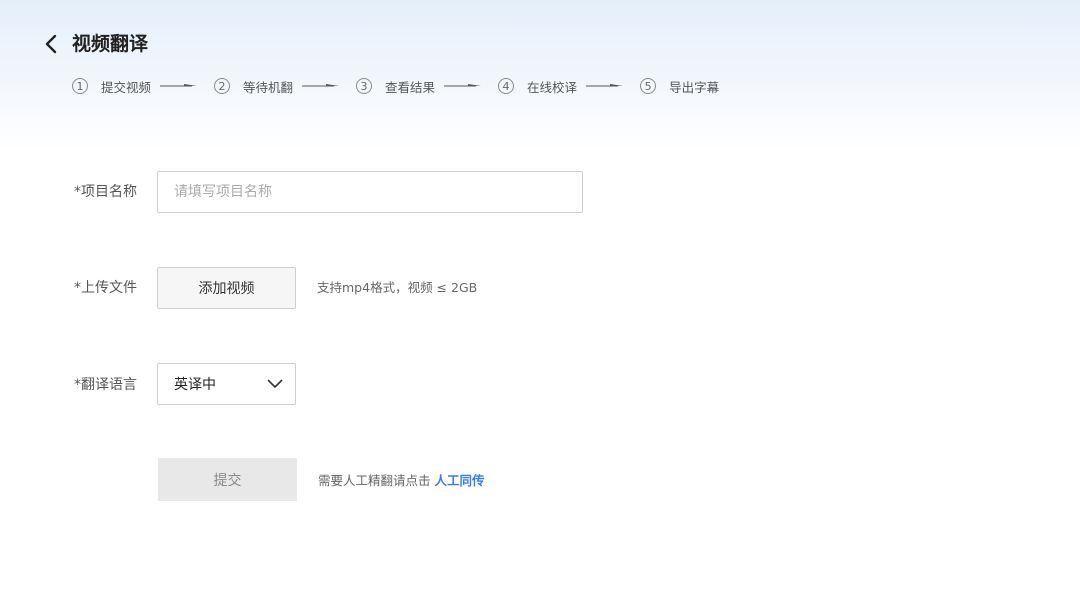 This screenshot has height=600, width=1080. What do you see at coordinates (694, 87) in the screenshot?
I see `step-label: 导出字幕` at bounding box center [694, 87].